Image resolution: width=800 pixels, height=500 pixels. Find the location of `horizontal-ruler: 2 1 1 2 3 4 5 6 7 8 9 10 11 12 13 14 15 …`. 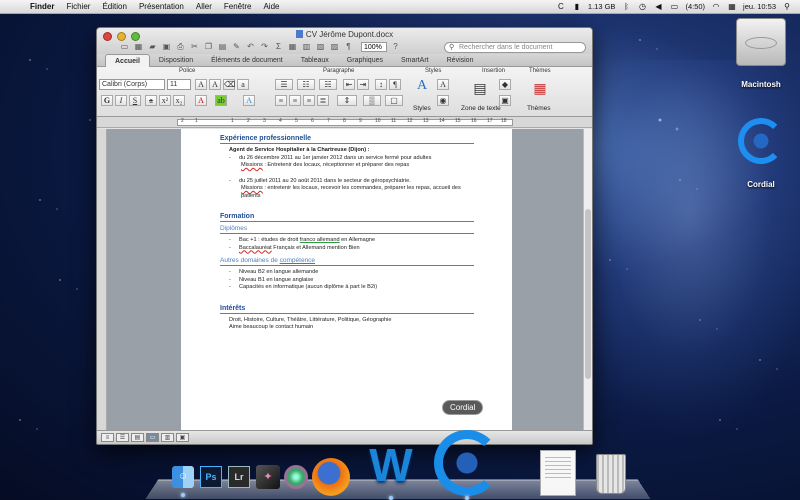

horizontal-ruler: 2 1 1 2 3 4 5 6 7 8 9 10 11 12 13 14 15 … is located at coordinates (344, 122).